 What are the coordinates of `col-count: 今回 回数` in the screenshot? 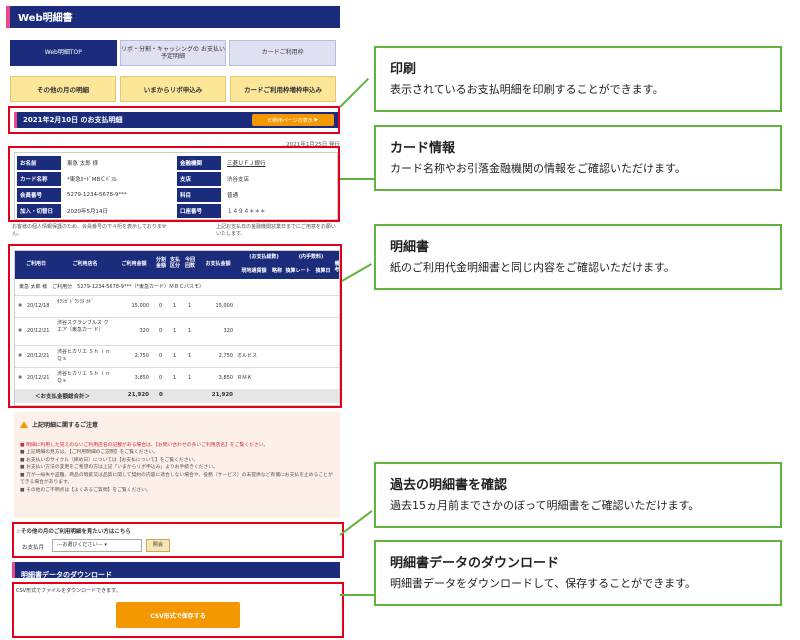 It's located at (189, 263).